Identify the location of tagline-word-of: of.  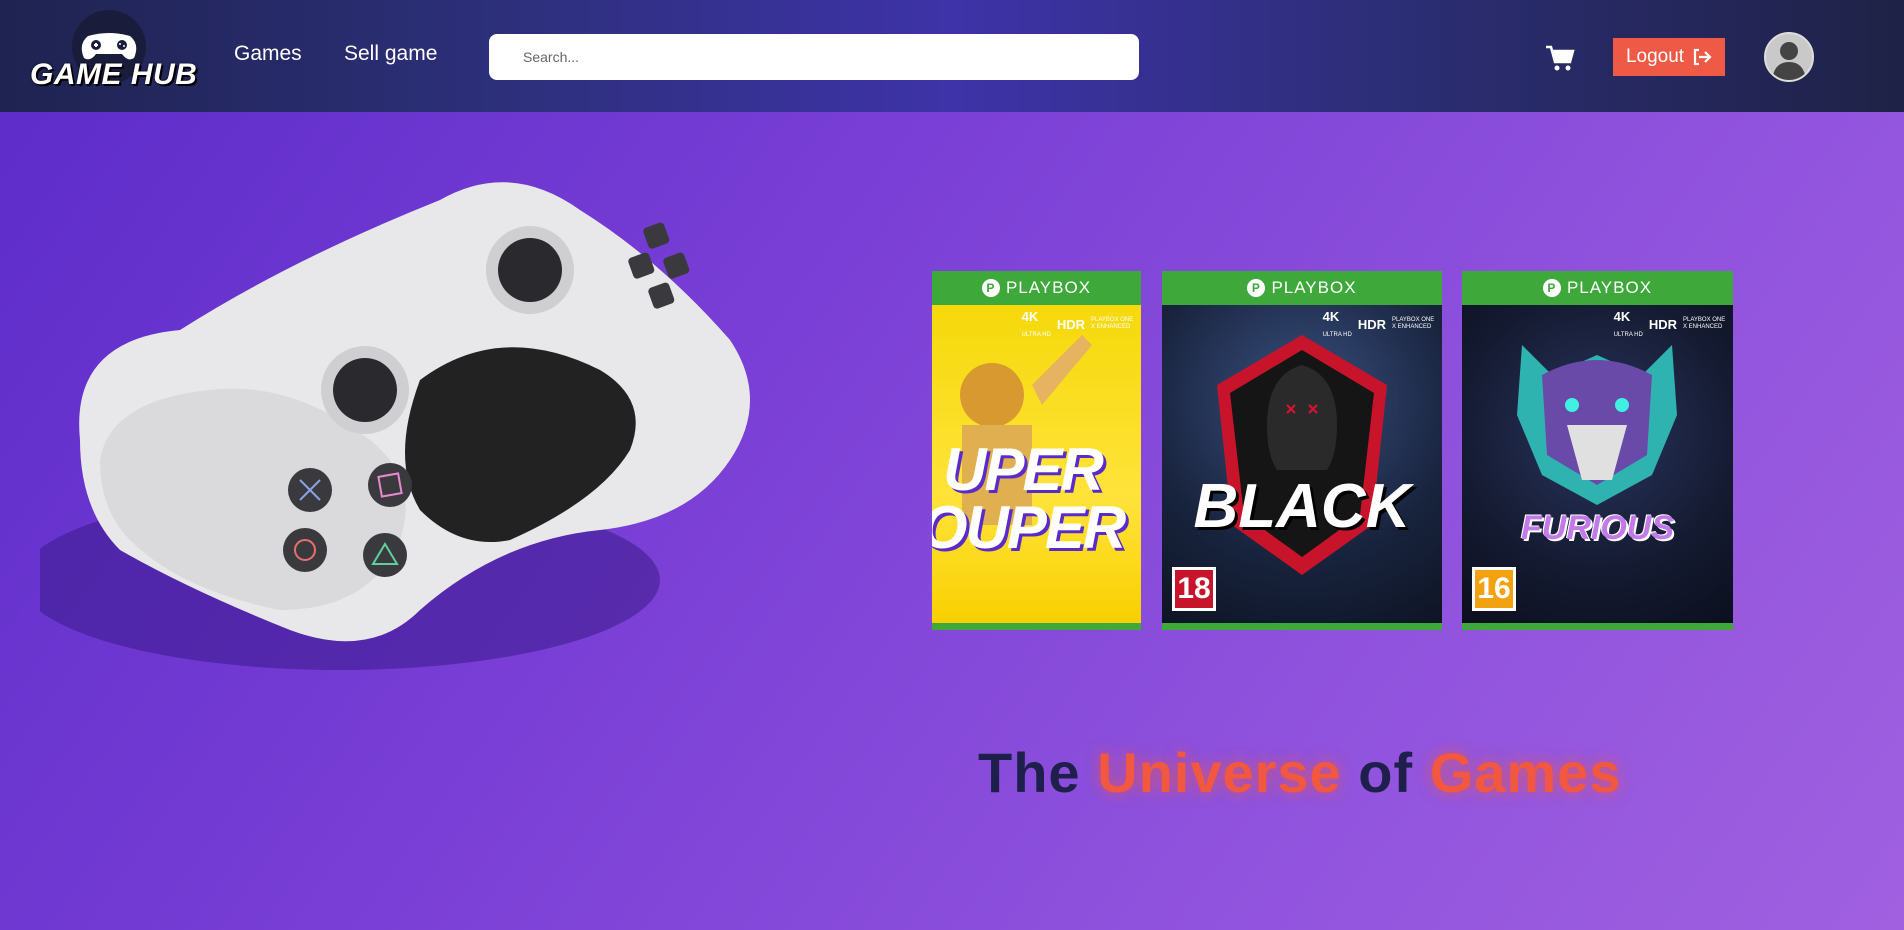
(1386, 772).